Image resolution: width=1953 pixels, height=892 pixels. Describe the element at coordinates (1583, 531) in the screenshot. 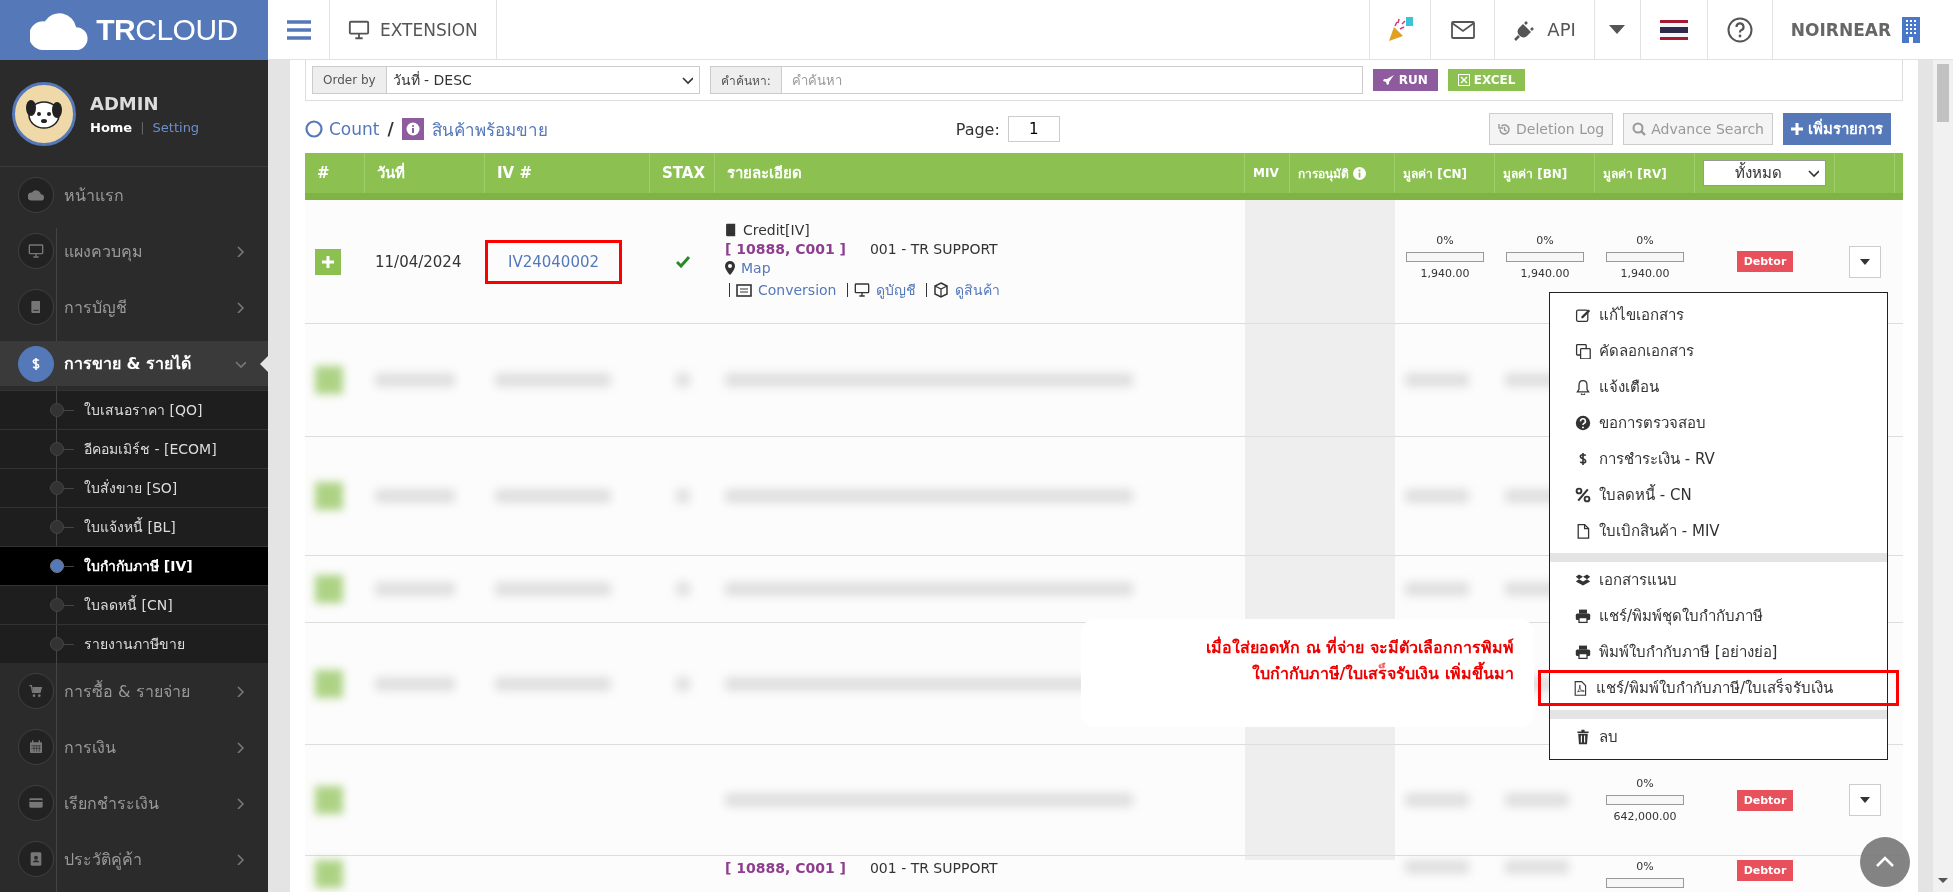

I see `file-icon` at that location.